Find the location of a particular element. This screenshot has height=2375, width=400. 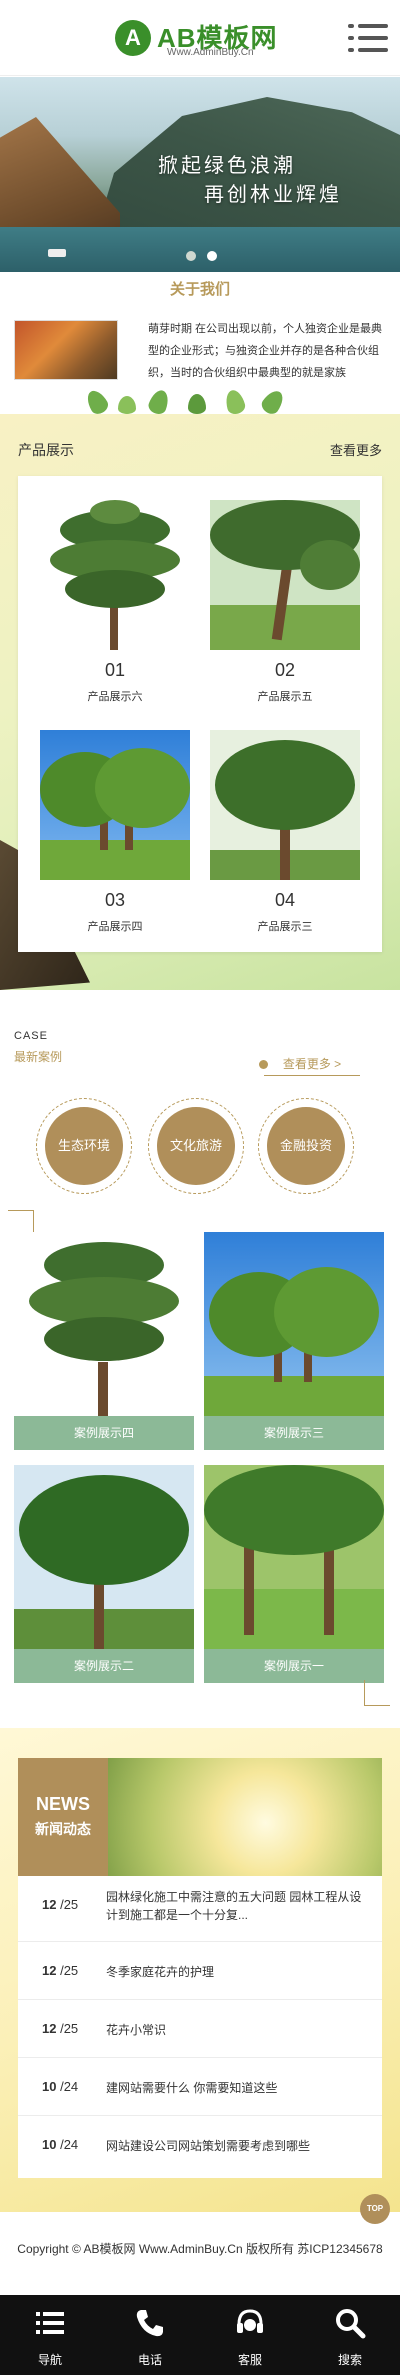

logo-subtitle: Www.AdminBuy.Cn is located at coordinates (210, 52).